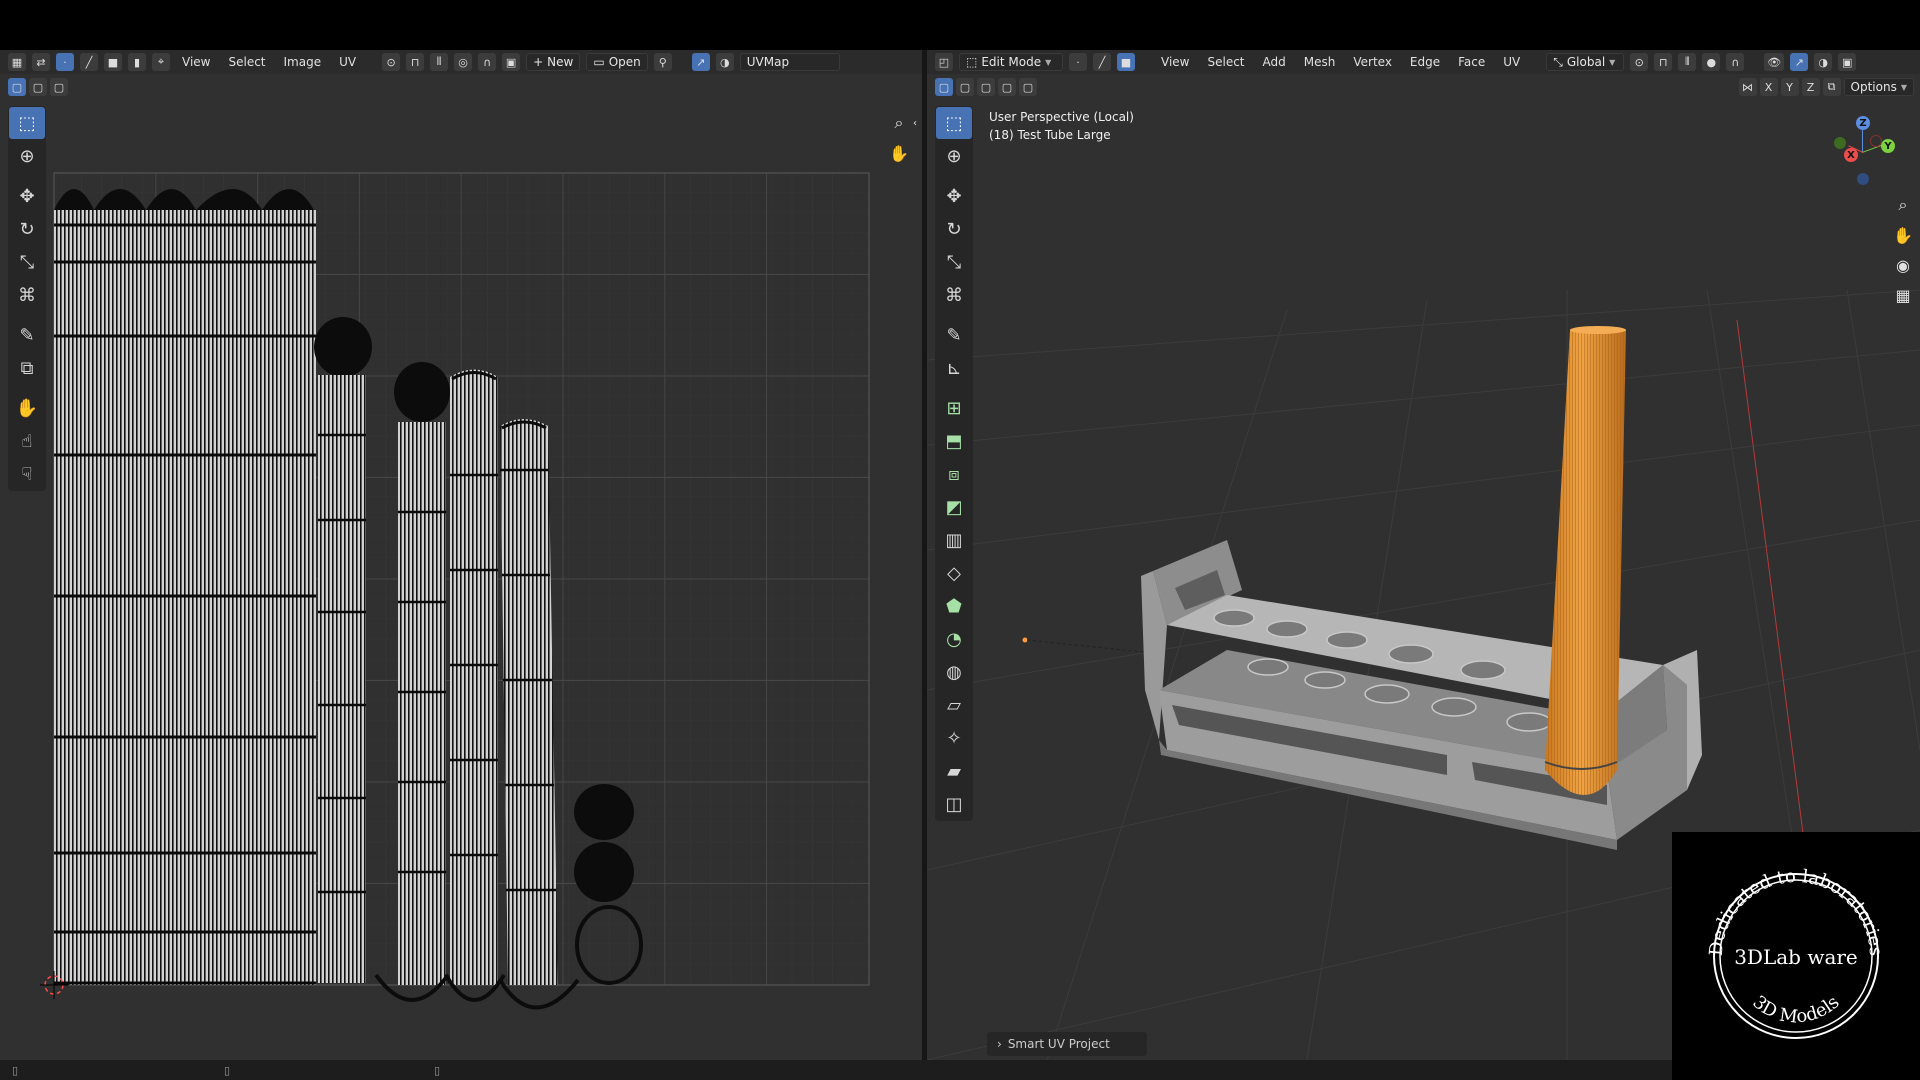 Image resolution: width=1920 pixels, height=1080 pixels. Describe the element at coordinates (960, 25) in the screenshot. I see `top-black-bar` at that location.